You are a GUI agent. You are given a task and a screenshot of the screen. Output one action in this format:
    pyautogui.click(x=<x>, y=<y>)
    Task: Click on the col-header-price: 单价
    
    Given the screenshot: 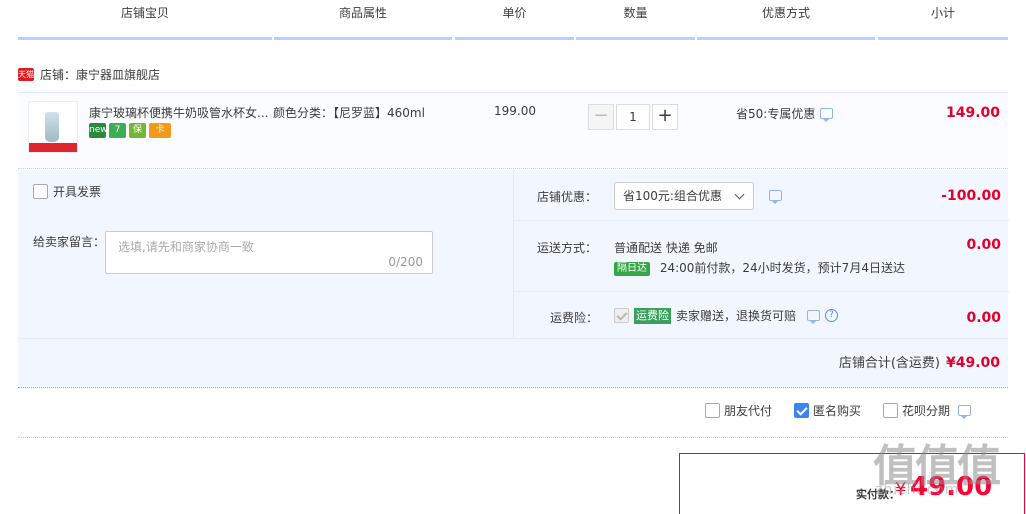 What is the action you would take?
    pyautogui.click(x=514, y=20)
    